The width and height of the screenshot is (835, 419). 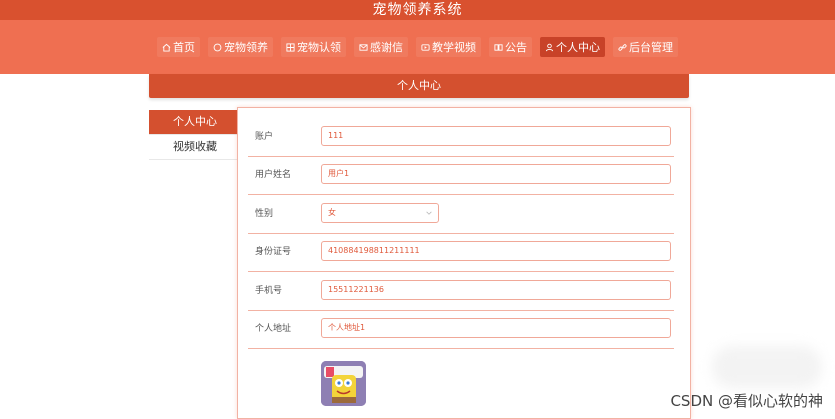 I want to click on nav-item-thanks: 感谢信, so click(x=381, y=47).